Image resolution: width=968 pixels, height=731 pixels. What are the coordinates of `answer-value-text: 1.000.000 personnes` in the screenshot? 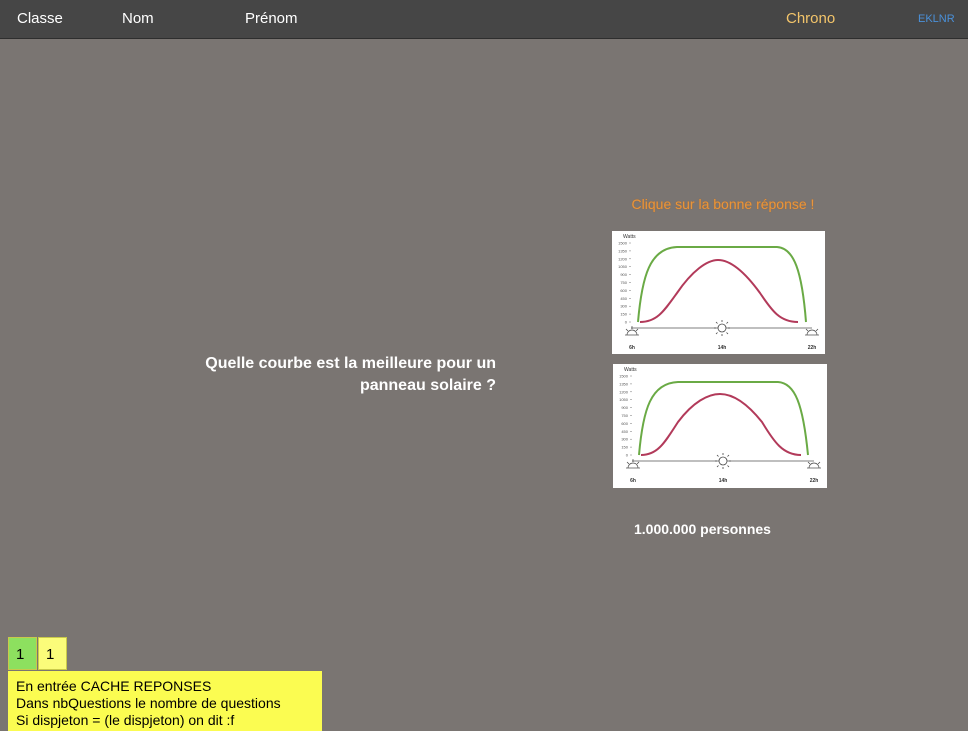 It's located at (702, 529).